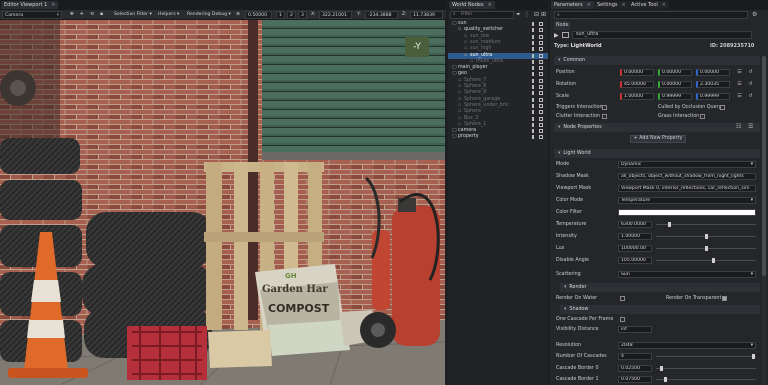 The image size is (768, 385). Describe the element at coordinates (675, 84) in the screenshot. I see `rotation-y-field: 0.00000` at that location.